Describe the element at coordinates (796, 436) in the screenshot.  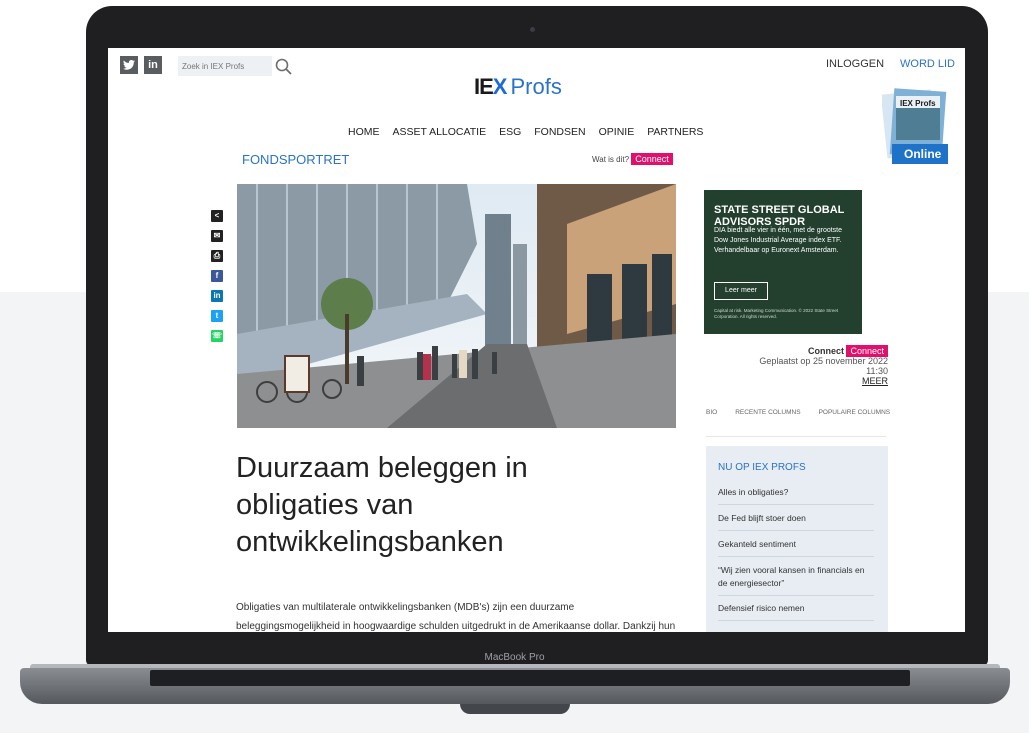
I see `divider` at that location.